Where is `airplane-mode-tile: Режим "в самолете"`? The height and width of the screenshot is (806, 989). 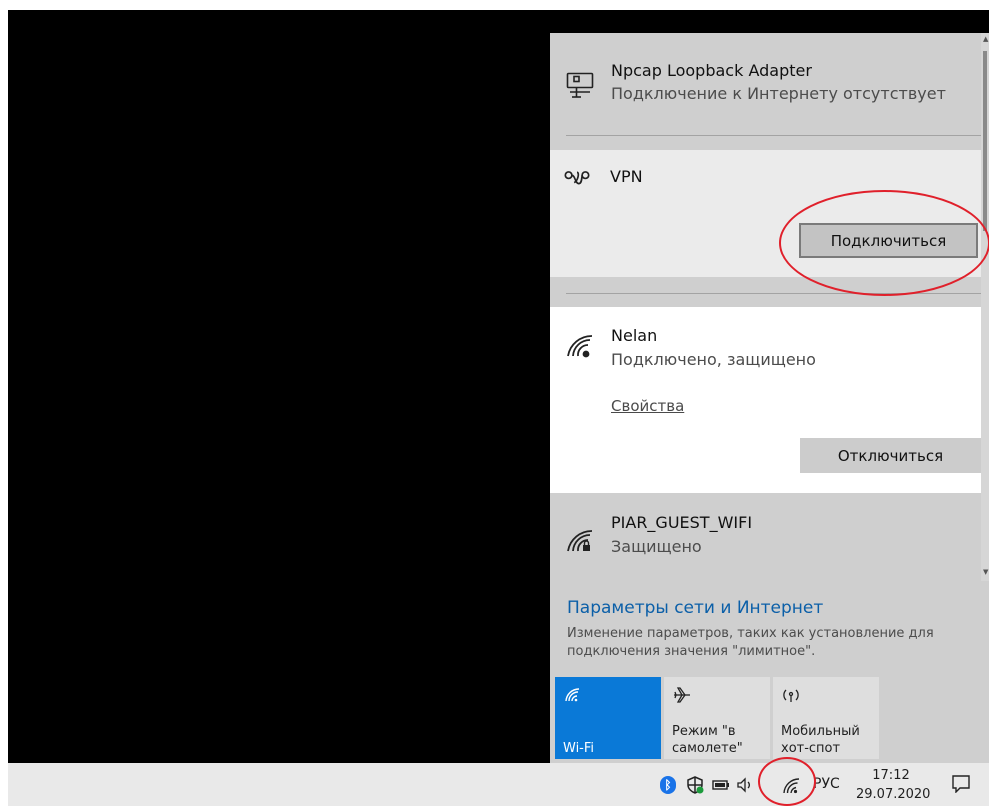 airplane-mode-tile: Режим "в самолете" is located at coordinates (717, 718).